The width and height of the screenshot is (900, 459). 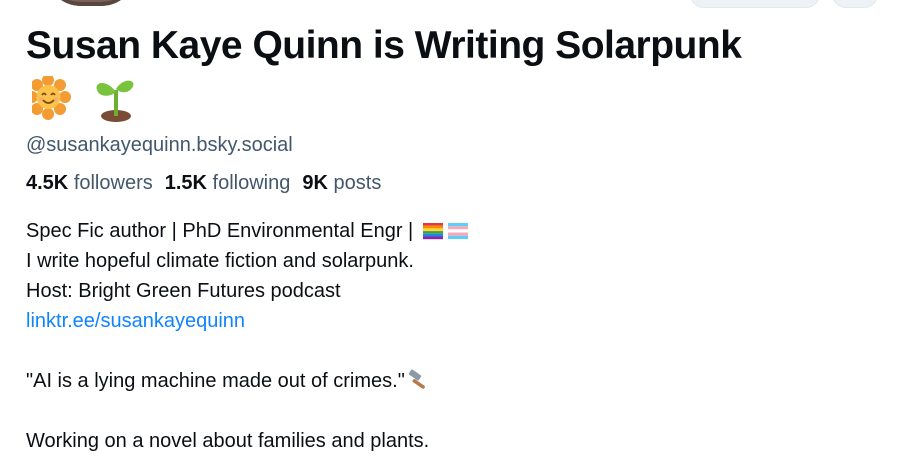 I want to click on rainbow-pride-flag-emoji, so click(x=432, y=231).